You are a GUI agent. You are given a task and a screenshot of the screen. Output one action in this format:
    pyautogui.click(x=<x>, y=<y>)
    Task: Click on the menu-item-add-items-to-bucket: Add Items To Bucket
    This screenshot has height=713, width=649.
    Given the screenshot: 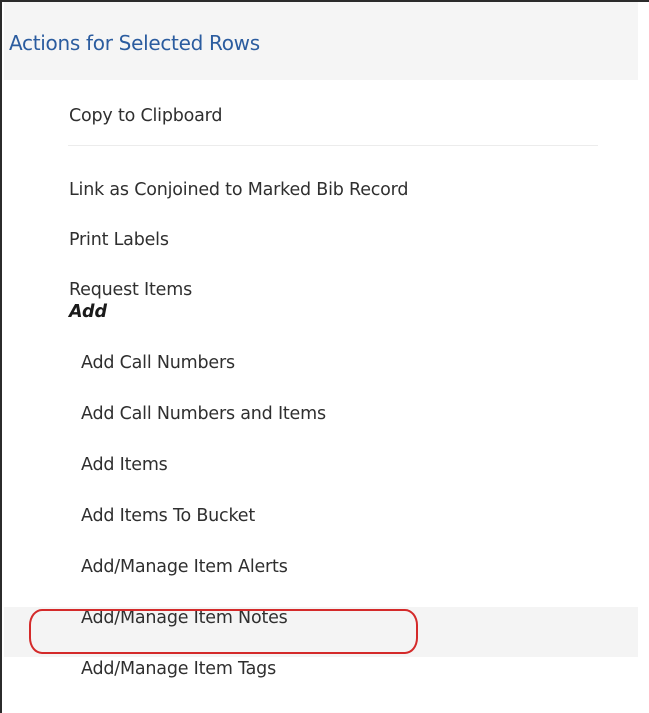 What is the action you would take?
    pyautogui.click(x=168, y=516)
    